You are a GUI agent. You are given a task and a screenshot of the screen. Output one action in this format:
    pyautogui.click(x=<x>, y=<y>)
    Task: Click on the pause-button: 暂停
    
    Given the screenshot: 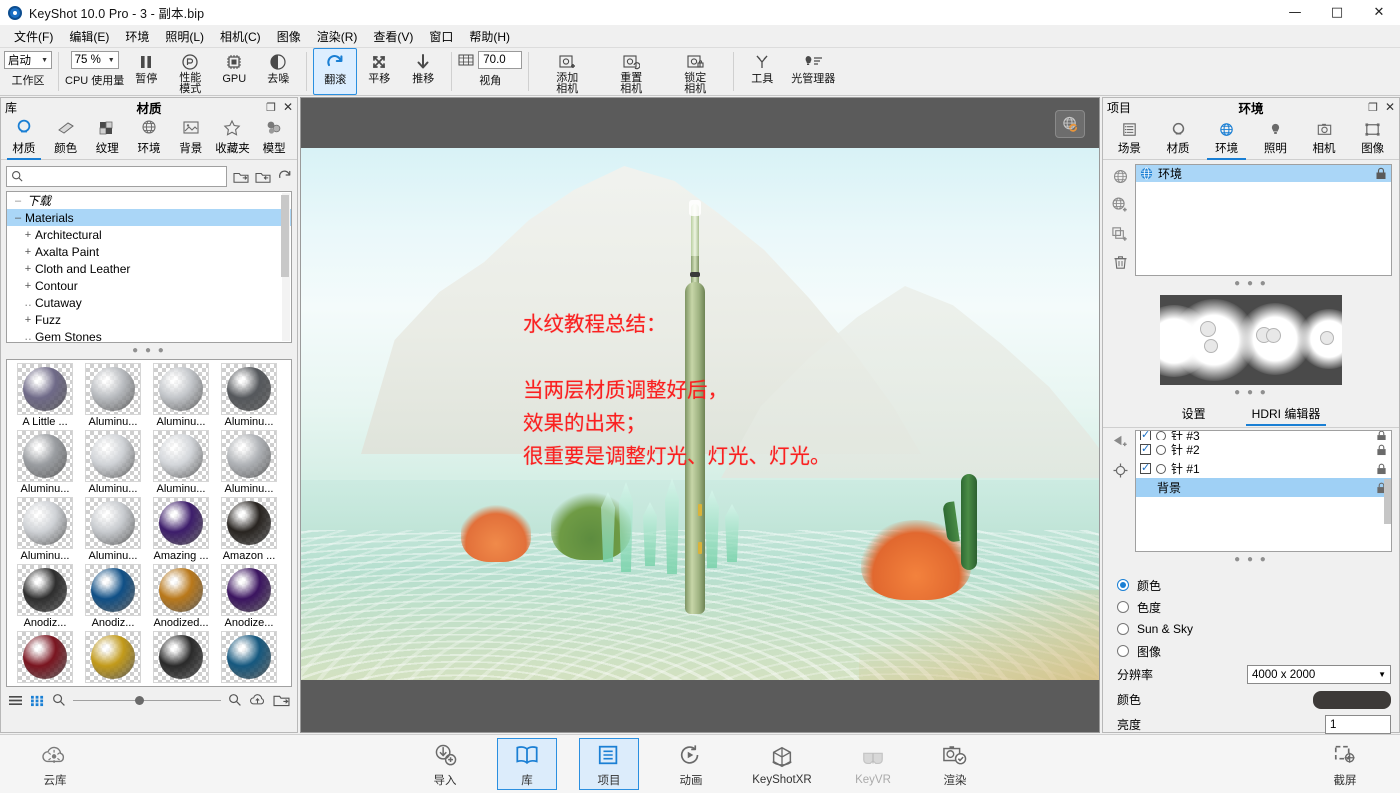 What is the action you would take?
    pyautogui.click(x=146, y=71)
    